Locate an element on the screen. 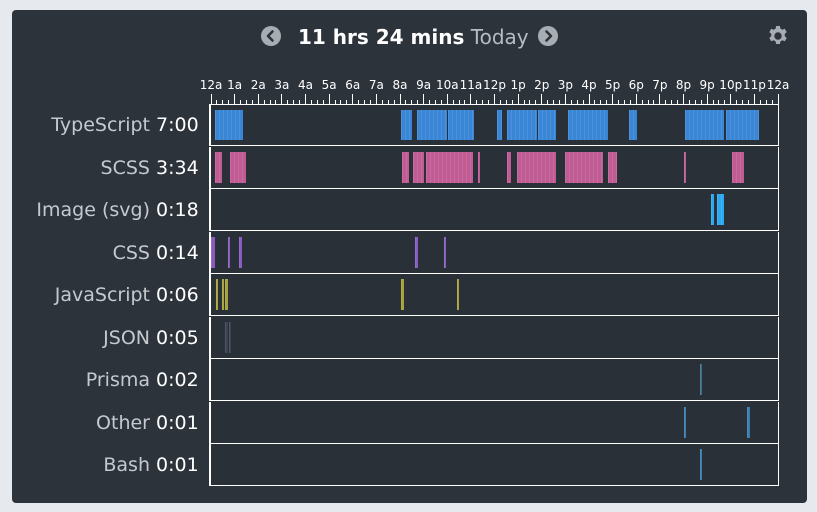 The image size is (817, 512). language-row: CSS 0:14 is located at coordinates (409, 253).